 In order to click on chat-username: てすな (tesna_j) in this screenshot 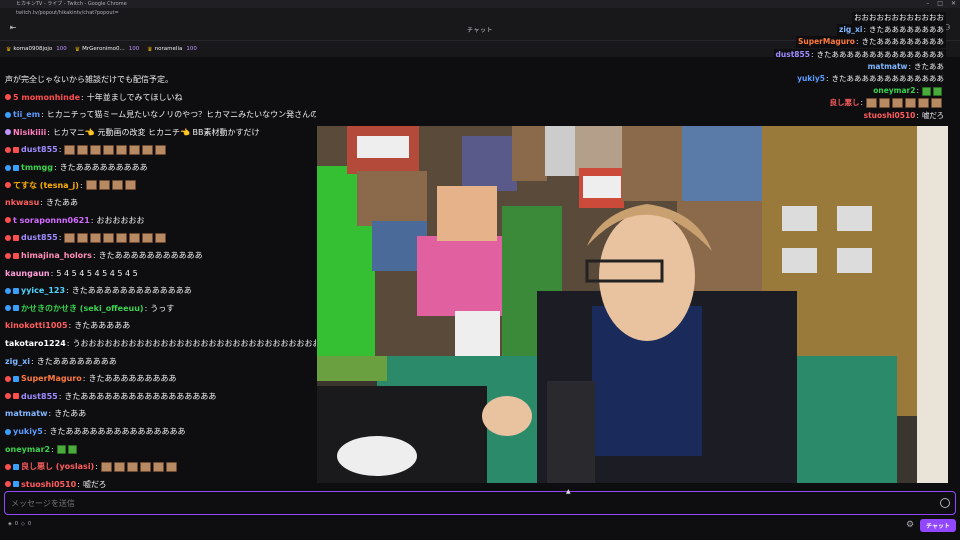, I will do `click(46, 185)`.